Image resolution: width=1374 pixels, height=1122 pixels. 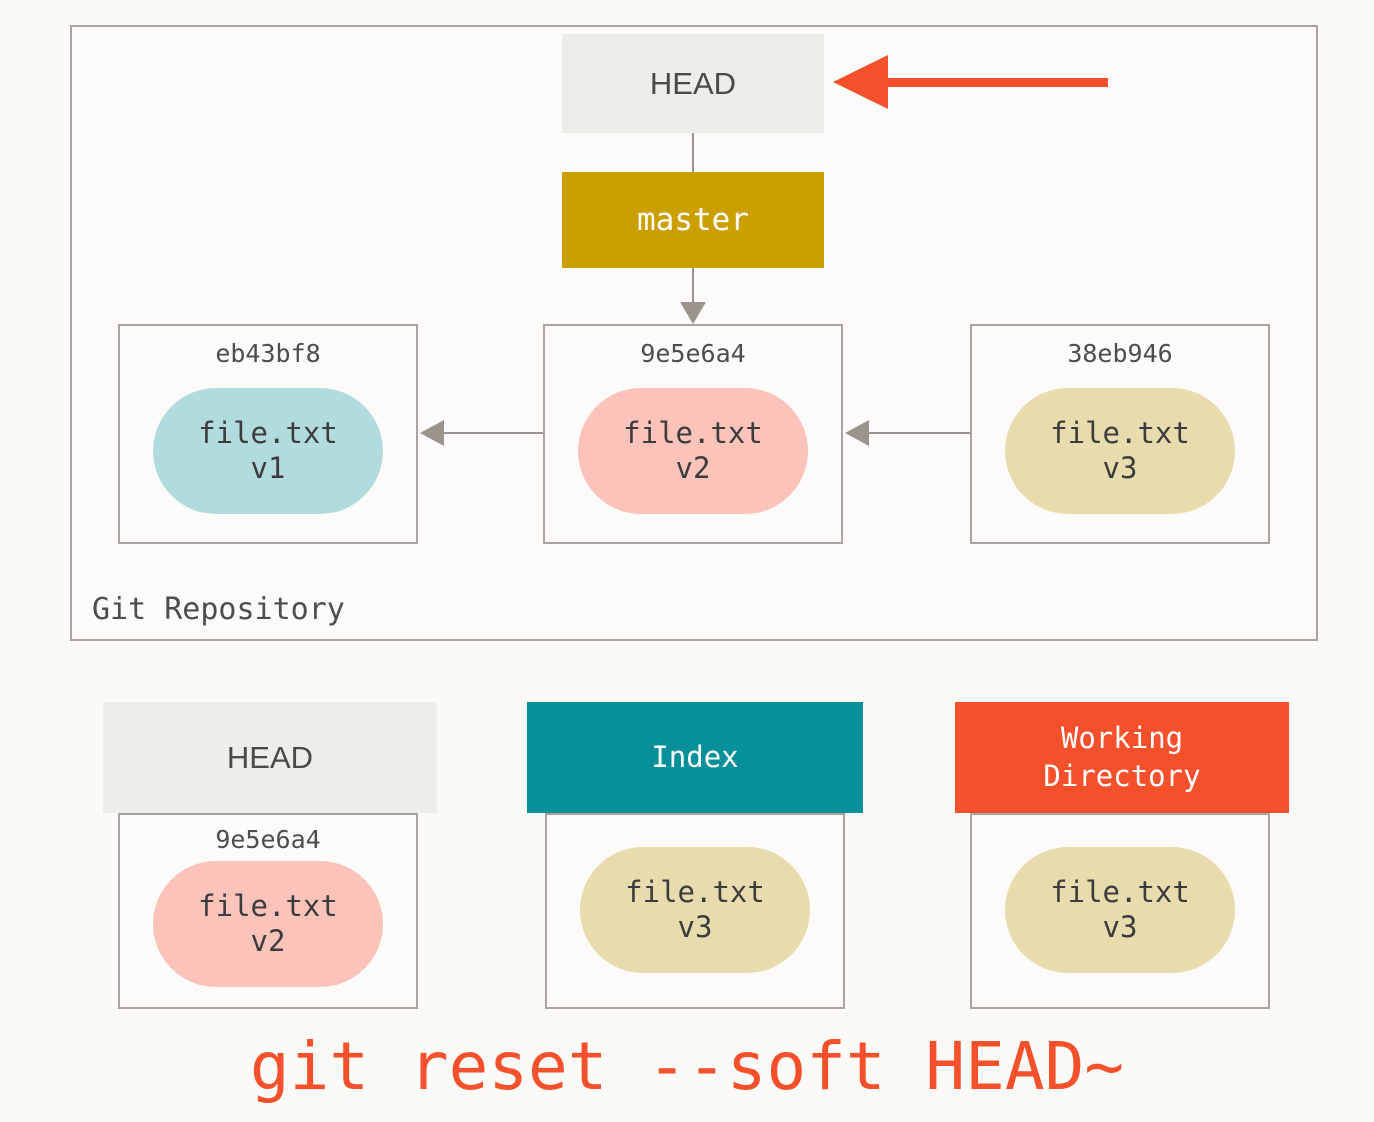 I want to click on area-title: Index, so click(x=695, y=756).